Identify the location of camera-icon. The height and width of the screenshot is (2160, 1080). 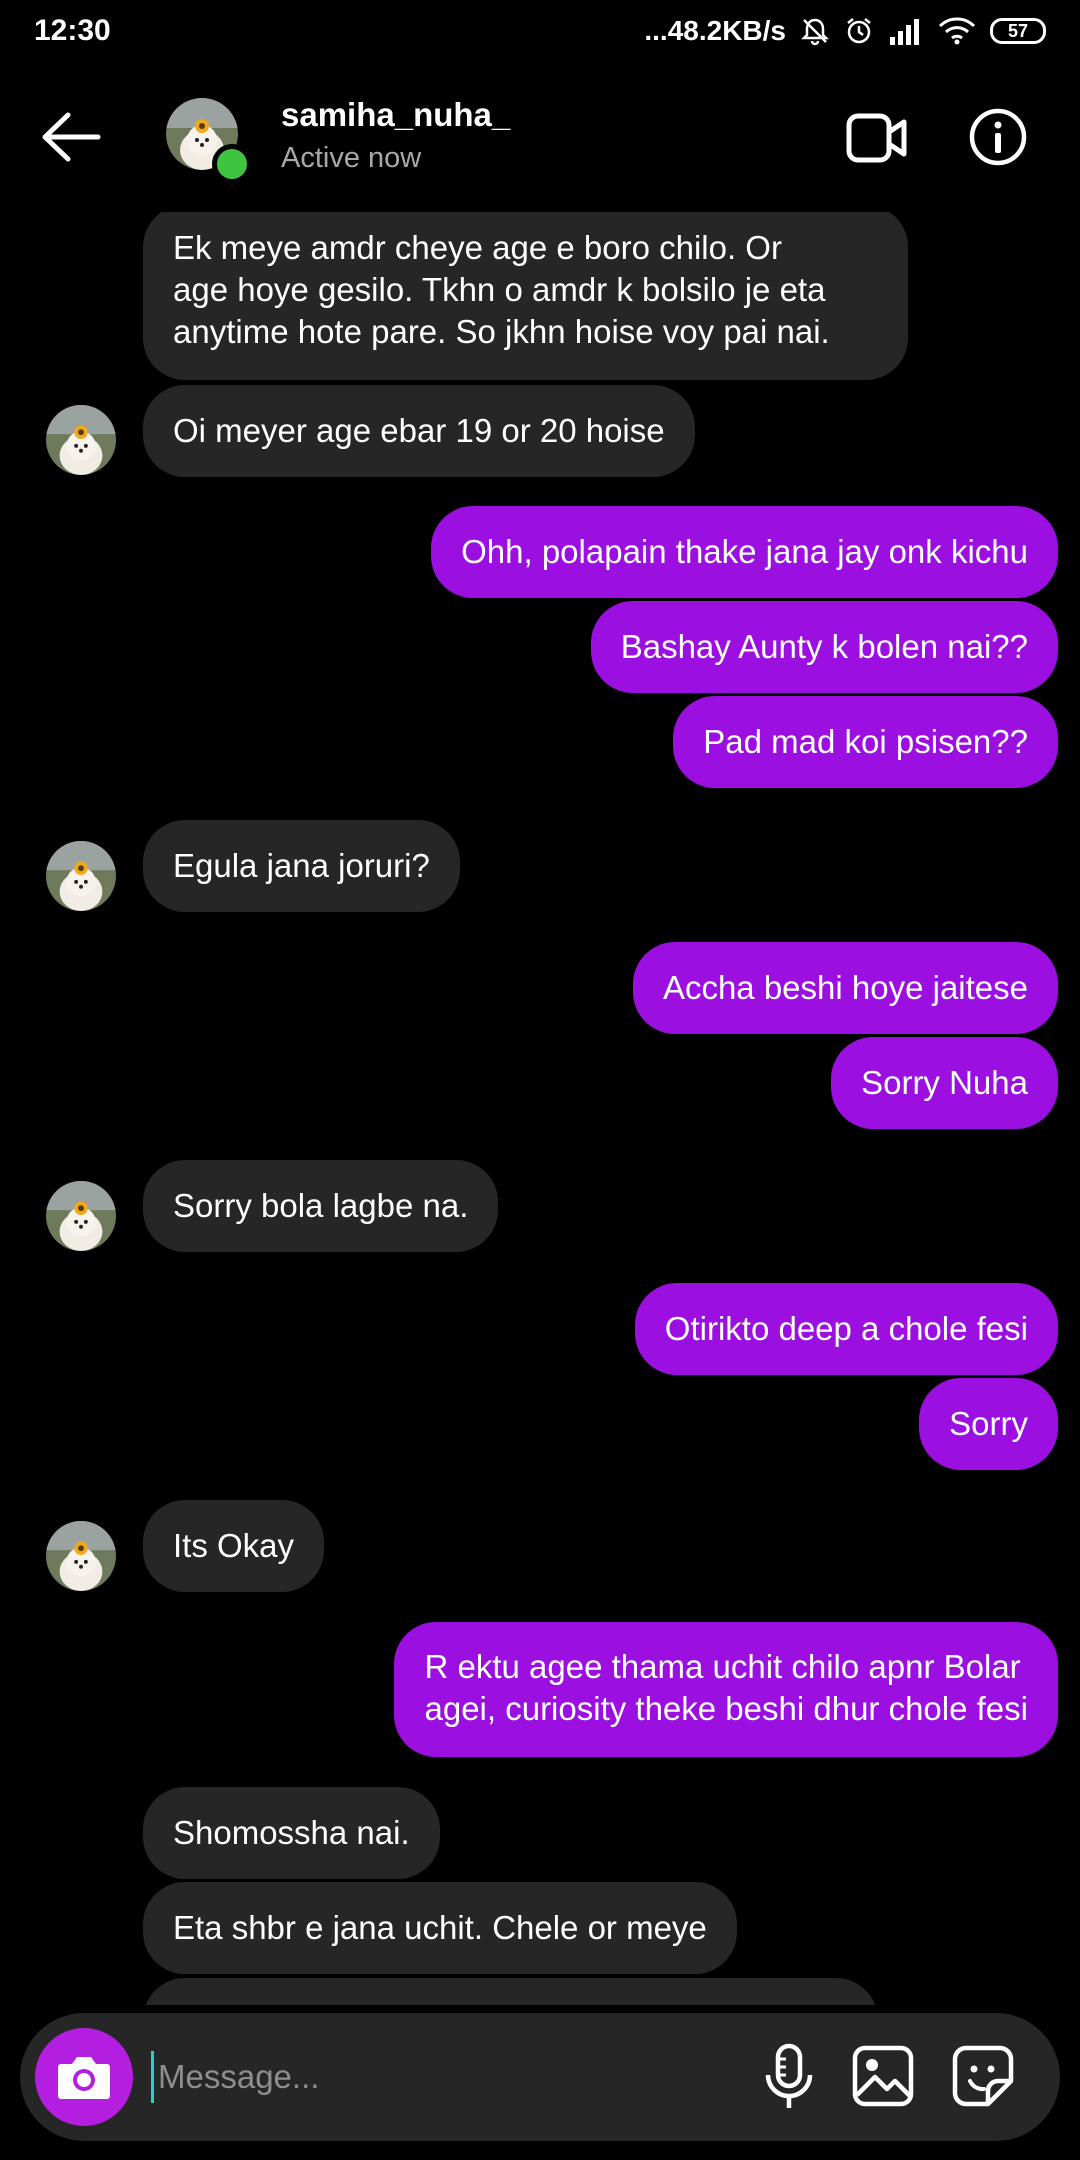
(84, 2078).